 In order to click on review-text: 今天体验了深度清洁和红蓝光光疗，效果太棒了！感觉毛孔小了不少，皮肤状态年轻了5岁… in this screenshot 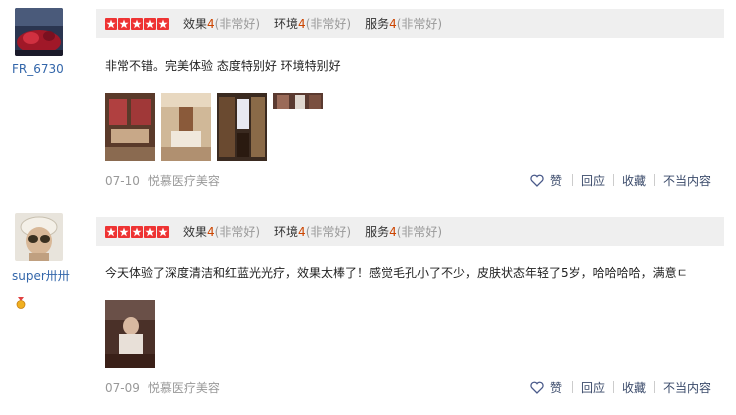, I will do `click(396, 273)`.